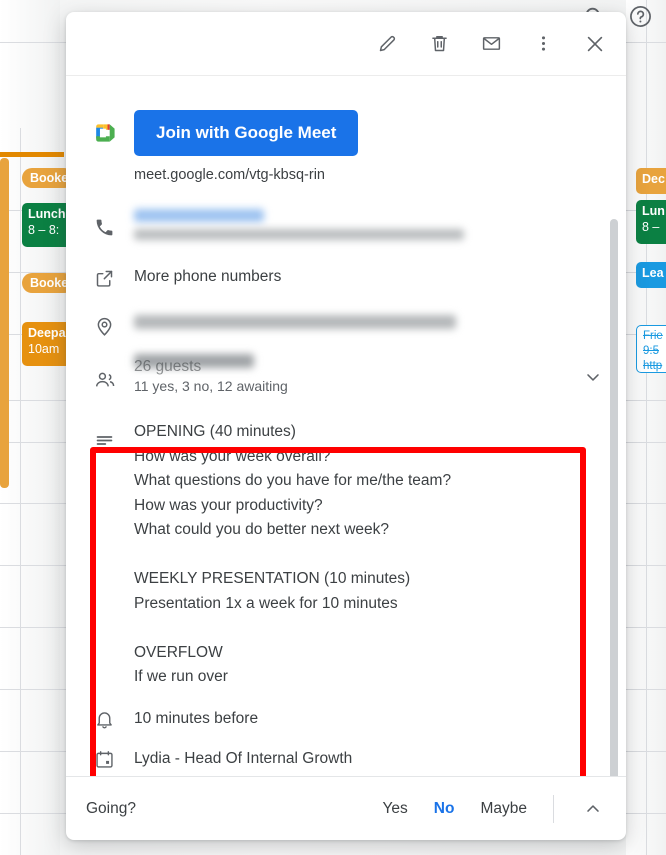 The height and width of the screenshot is (855, 666). Describe the element at coordinates (114, 277) in the screenshot. I see `open-in-new-icon` at that location.